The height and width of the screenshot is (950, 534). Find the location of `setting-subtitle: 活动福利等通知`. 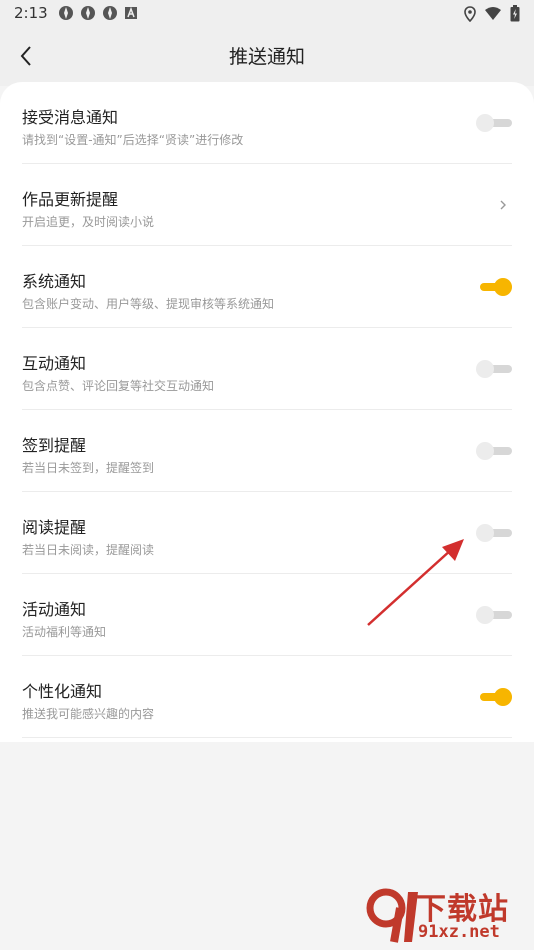

setting-subtitle: 活动福利等通知 is located at coordinates (64, 632).